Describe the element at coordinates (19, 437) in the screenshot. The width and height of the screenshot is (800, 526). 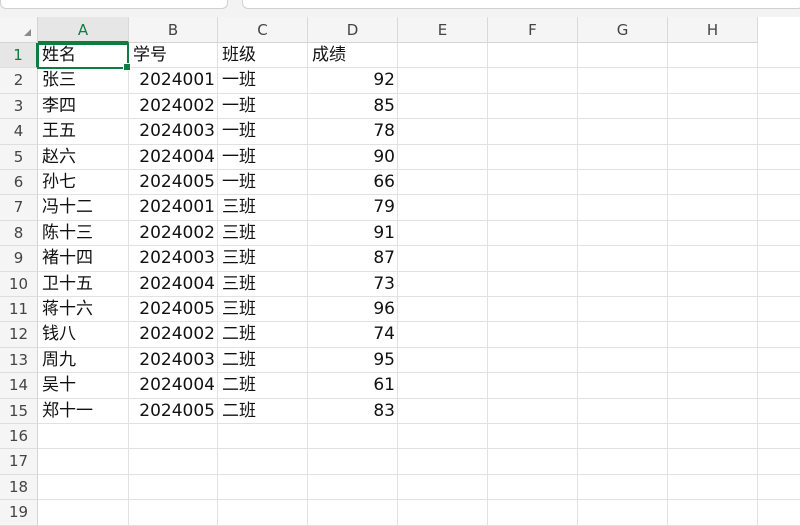
I see `row-header-16: 16` at that location.